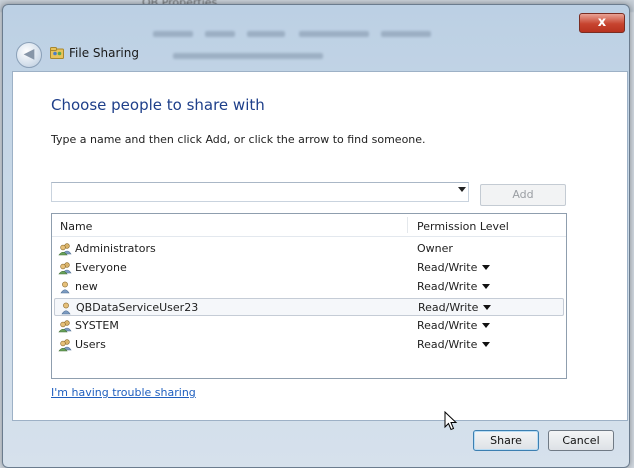 The width and height of the screenshot is (634, 468). What do you see at coordinates (158, 105) in the screenshot?
I see `page-heading: Choose people to share with` at bounding box center [158, 105].